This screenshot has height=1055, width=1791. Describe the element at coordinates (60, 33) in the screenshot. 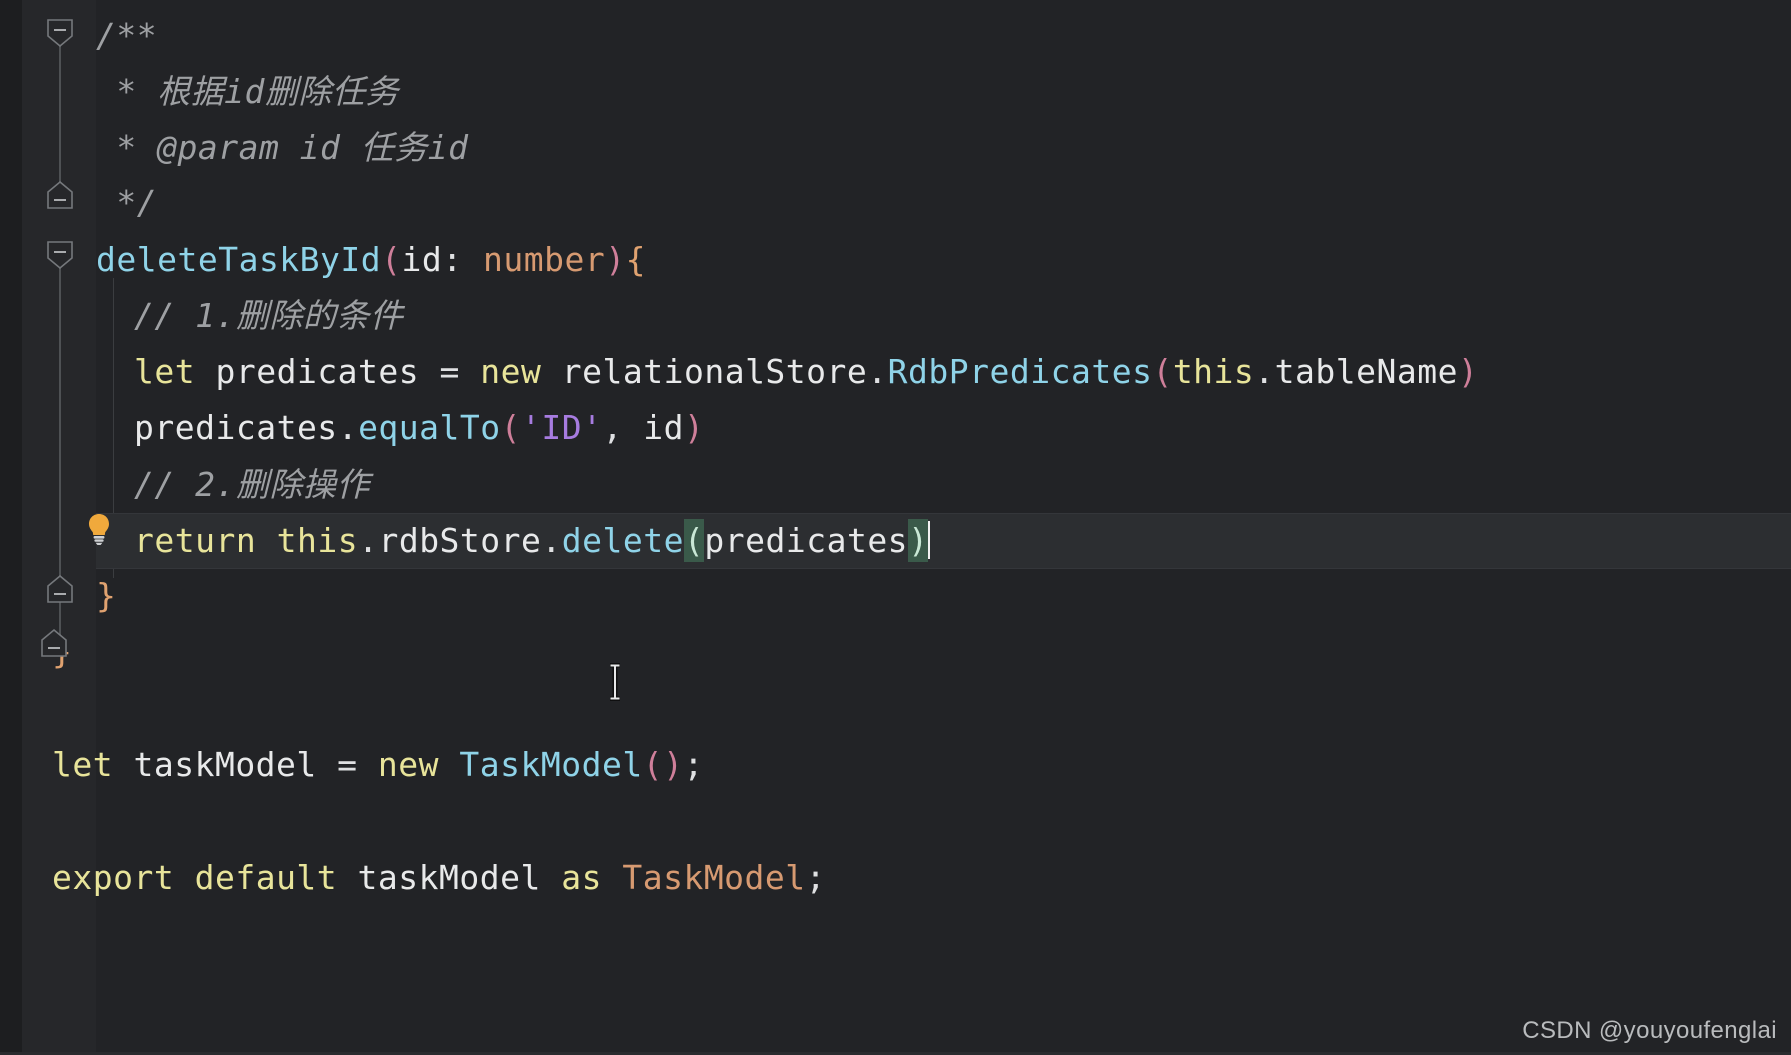

I see `fold-marker-doc-start` at that location.